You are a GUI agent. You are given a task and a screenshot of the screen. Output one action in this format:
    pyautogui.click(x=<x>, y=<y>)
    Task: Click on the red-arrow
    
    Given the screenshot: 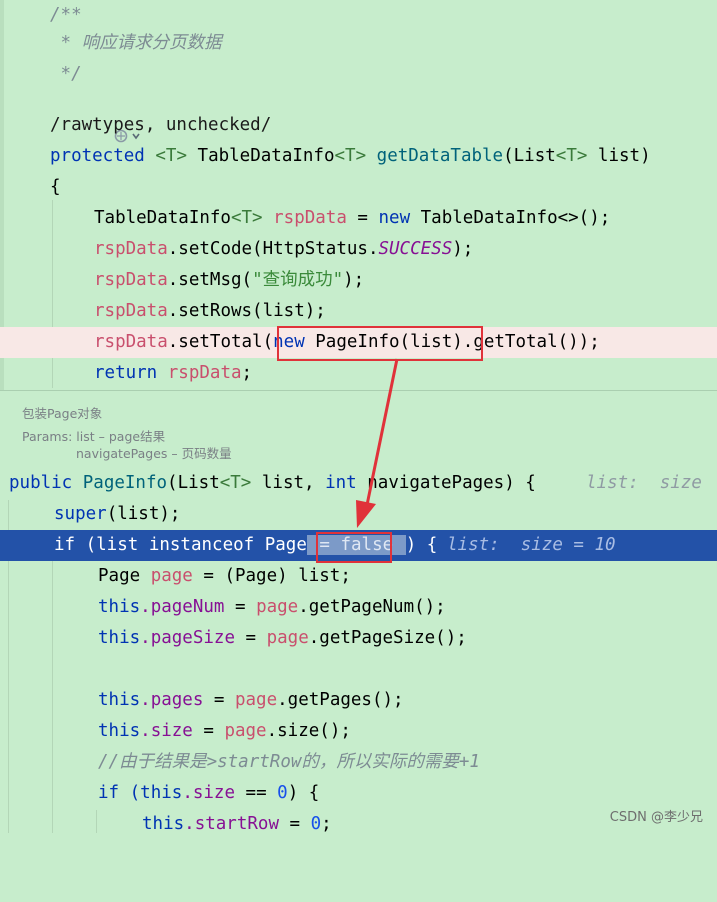 What is the action you would take?
    pyautogui.click(x=377, y=443)
    